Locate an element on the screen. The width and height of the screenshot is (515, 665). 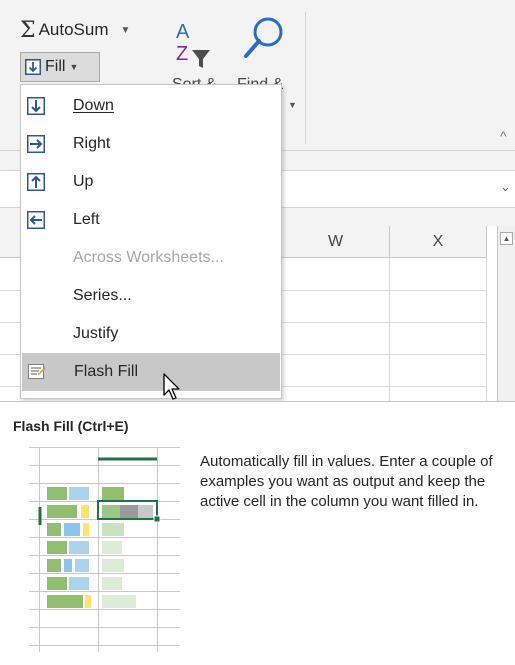
vertical-scrollbar: ▲ is located at coordinates (506, 313).